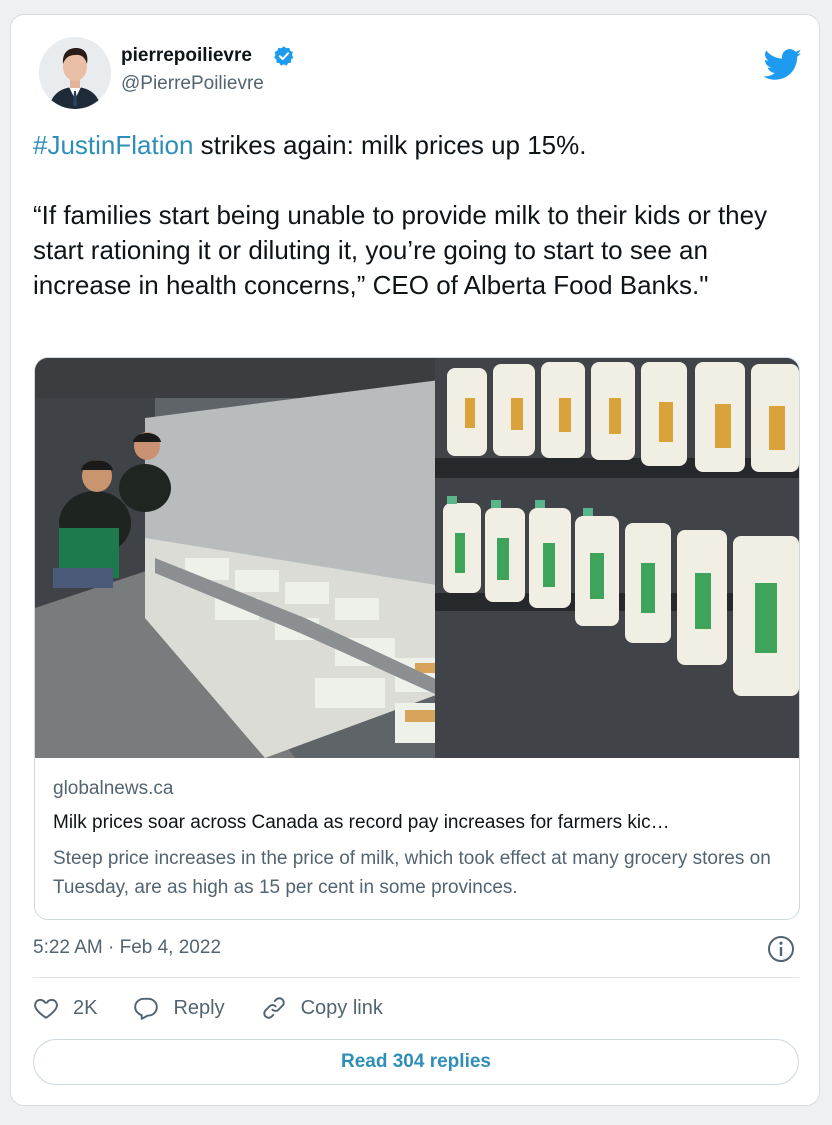  What do you see at coordinates (85, 1007) in the screenshot?
I see `like-count: 2K` at bounding box center [85, 1007].